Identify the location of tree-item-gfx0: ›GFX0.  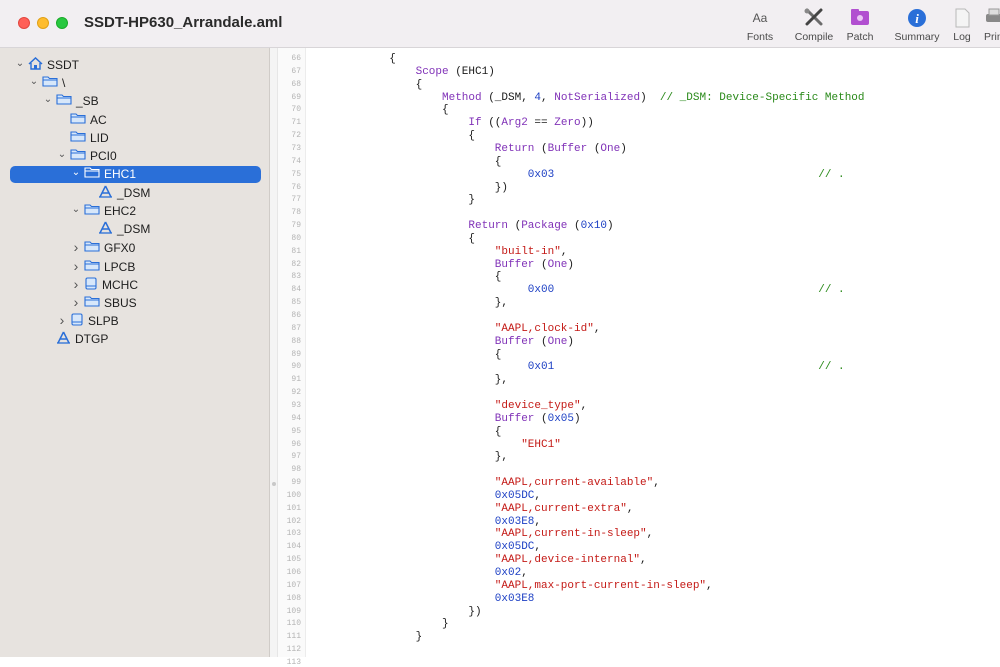
(102, 247).